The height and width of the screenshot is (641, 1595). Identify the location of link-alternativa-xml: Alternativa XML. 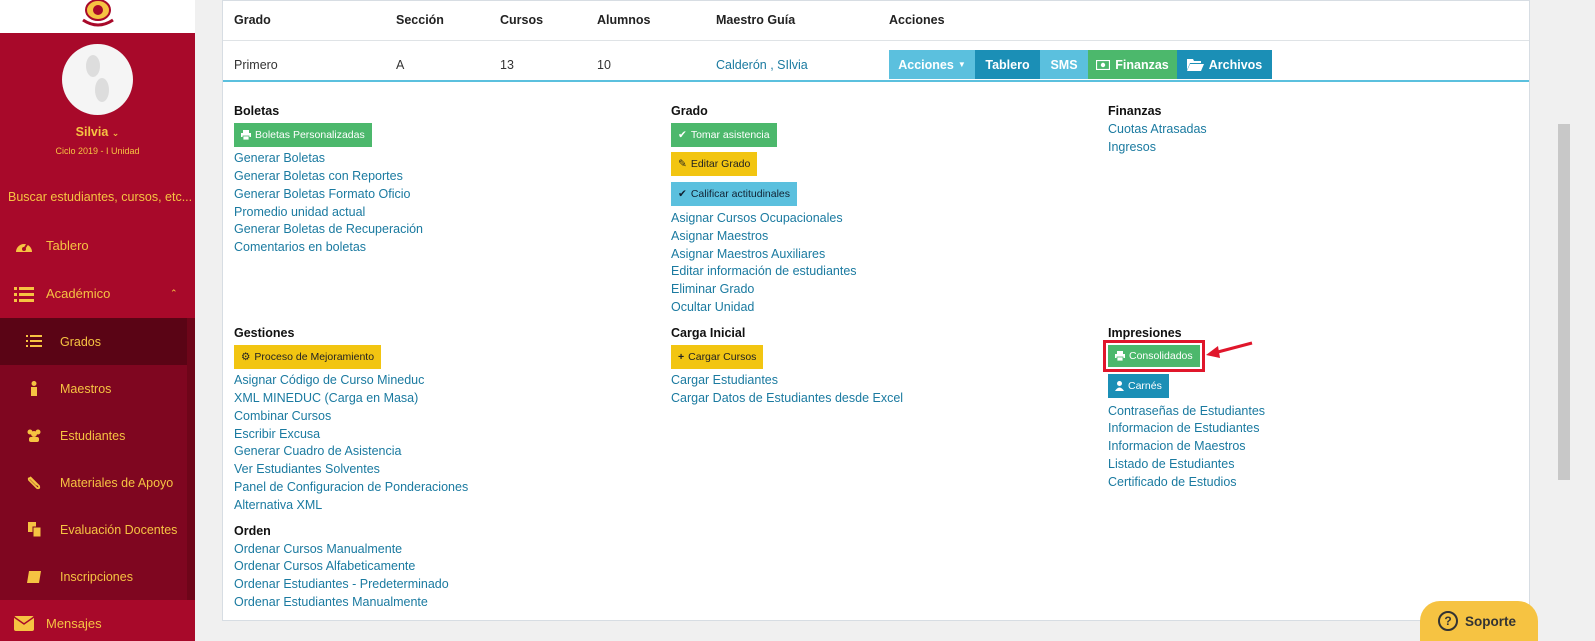
(278, 505).